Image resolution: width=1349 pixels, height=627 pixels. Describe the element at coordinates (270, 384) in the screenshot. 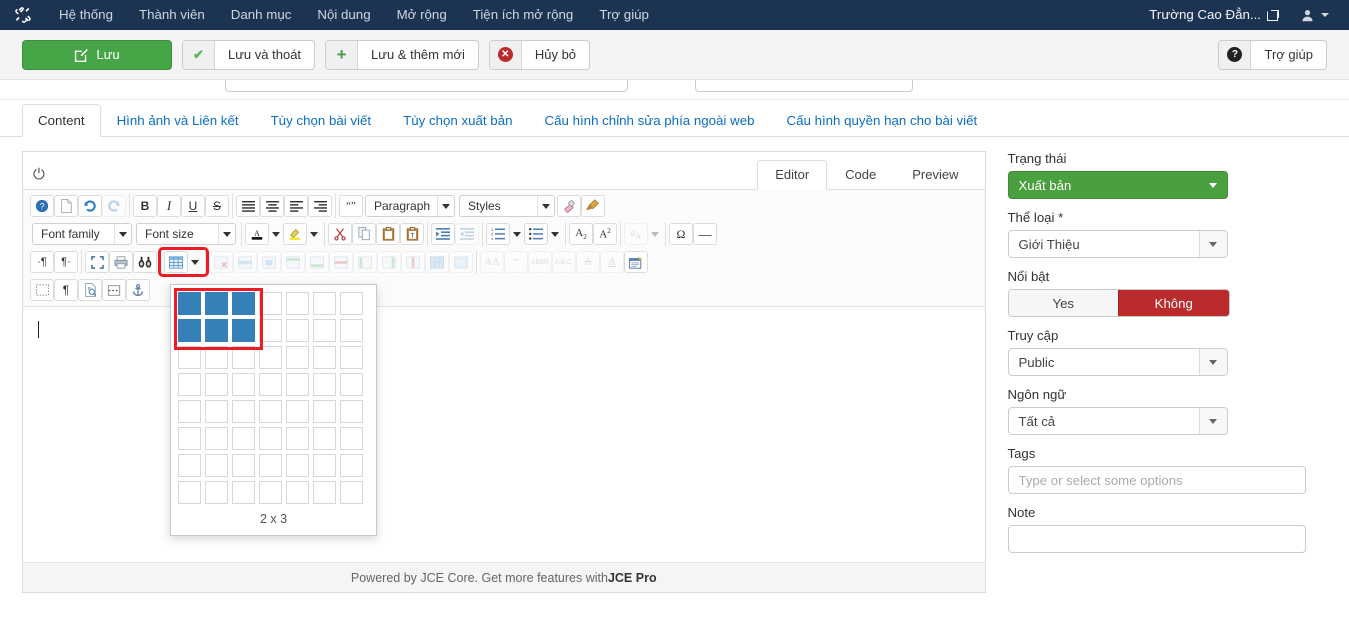

I see `table-size-cell-4x4` at that location.